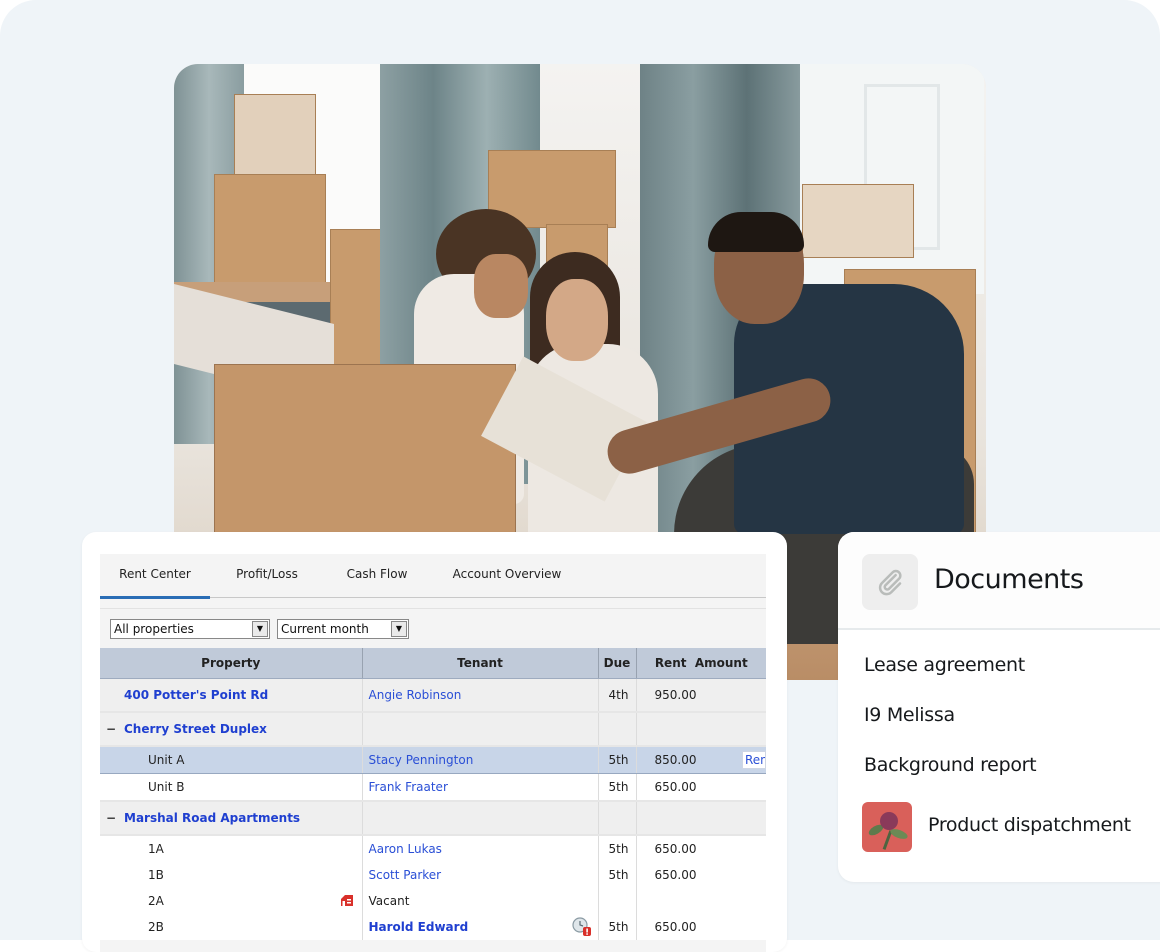  What do you see at coordinates (501, 286) in the screenshot?
I see `photo-child-face` at bounding box center [501, 286].